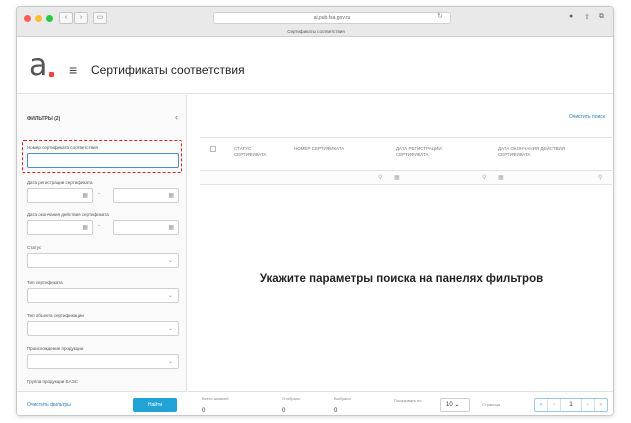 Image resolution: width=631 pixels, height=423 pixels. Describe the element at coordinates (542, 405) in the screenshot. I see `first-page-icon: «` at that location.